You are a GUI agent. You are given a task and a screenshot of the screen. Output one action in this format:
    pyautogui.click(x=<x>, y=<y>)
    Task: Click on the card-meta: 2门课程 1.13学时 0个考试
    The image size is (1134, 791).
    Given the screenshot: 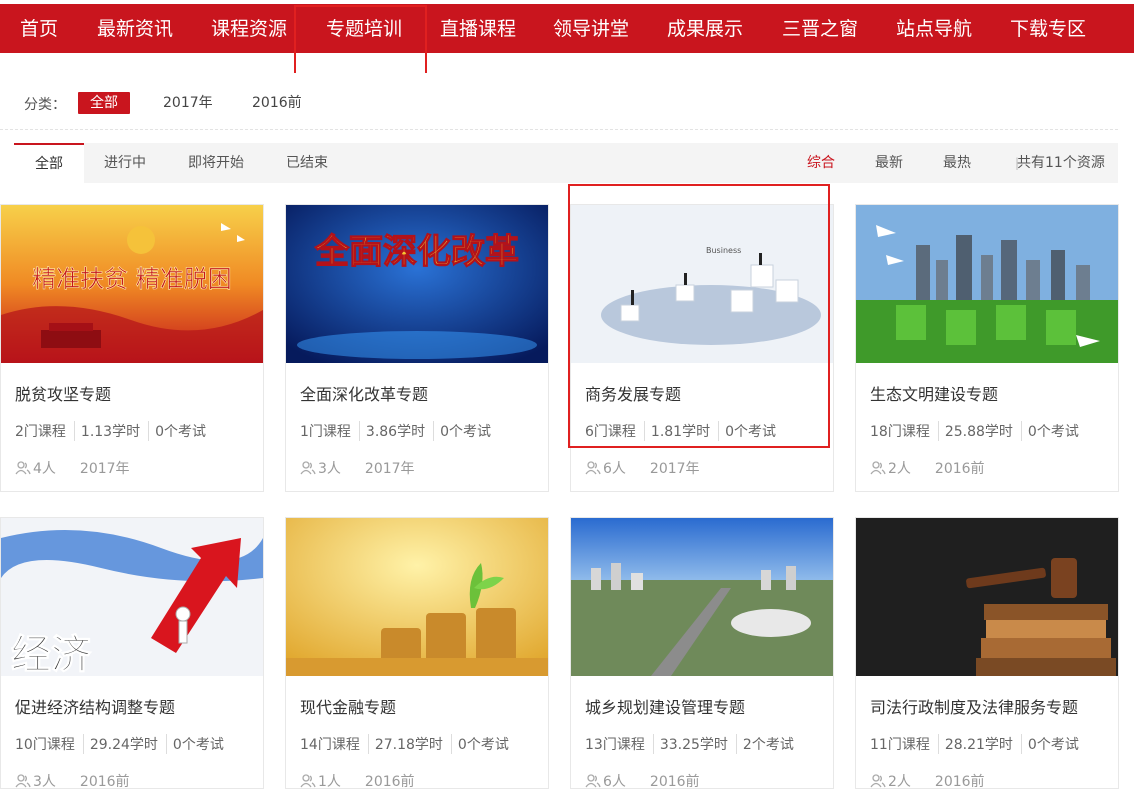 What is the action you would take?
    pyautogui.click(x=117, y=431)
    